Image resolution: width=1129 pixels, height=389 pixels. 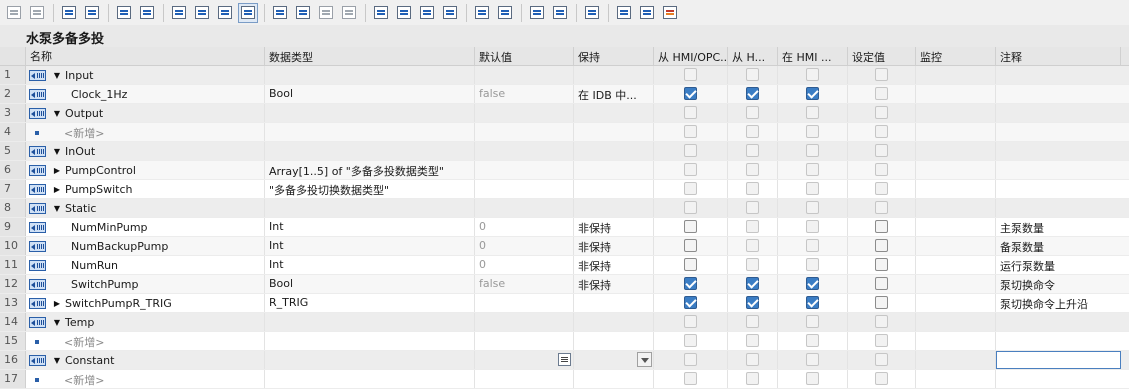 I want to click on header-data-type: 数据类型, so click(x=370, y=56).